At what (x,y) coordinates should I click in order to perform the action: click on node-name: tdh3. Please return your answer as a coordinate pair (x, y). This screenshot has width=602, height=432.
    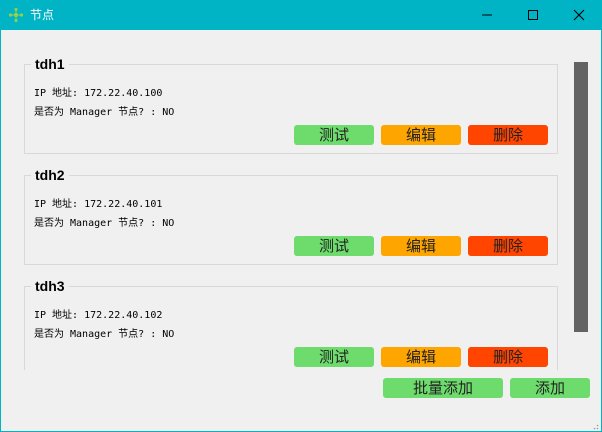
    Looking at the image, I should click on (50, 286).